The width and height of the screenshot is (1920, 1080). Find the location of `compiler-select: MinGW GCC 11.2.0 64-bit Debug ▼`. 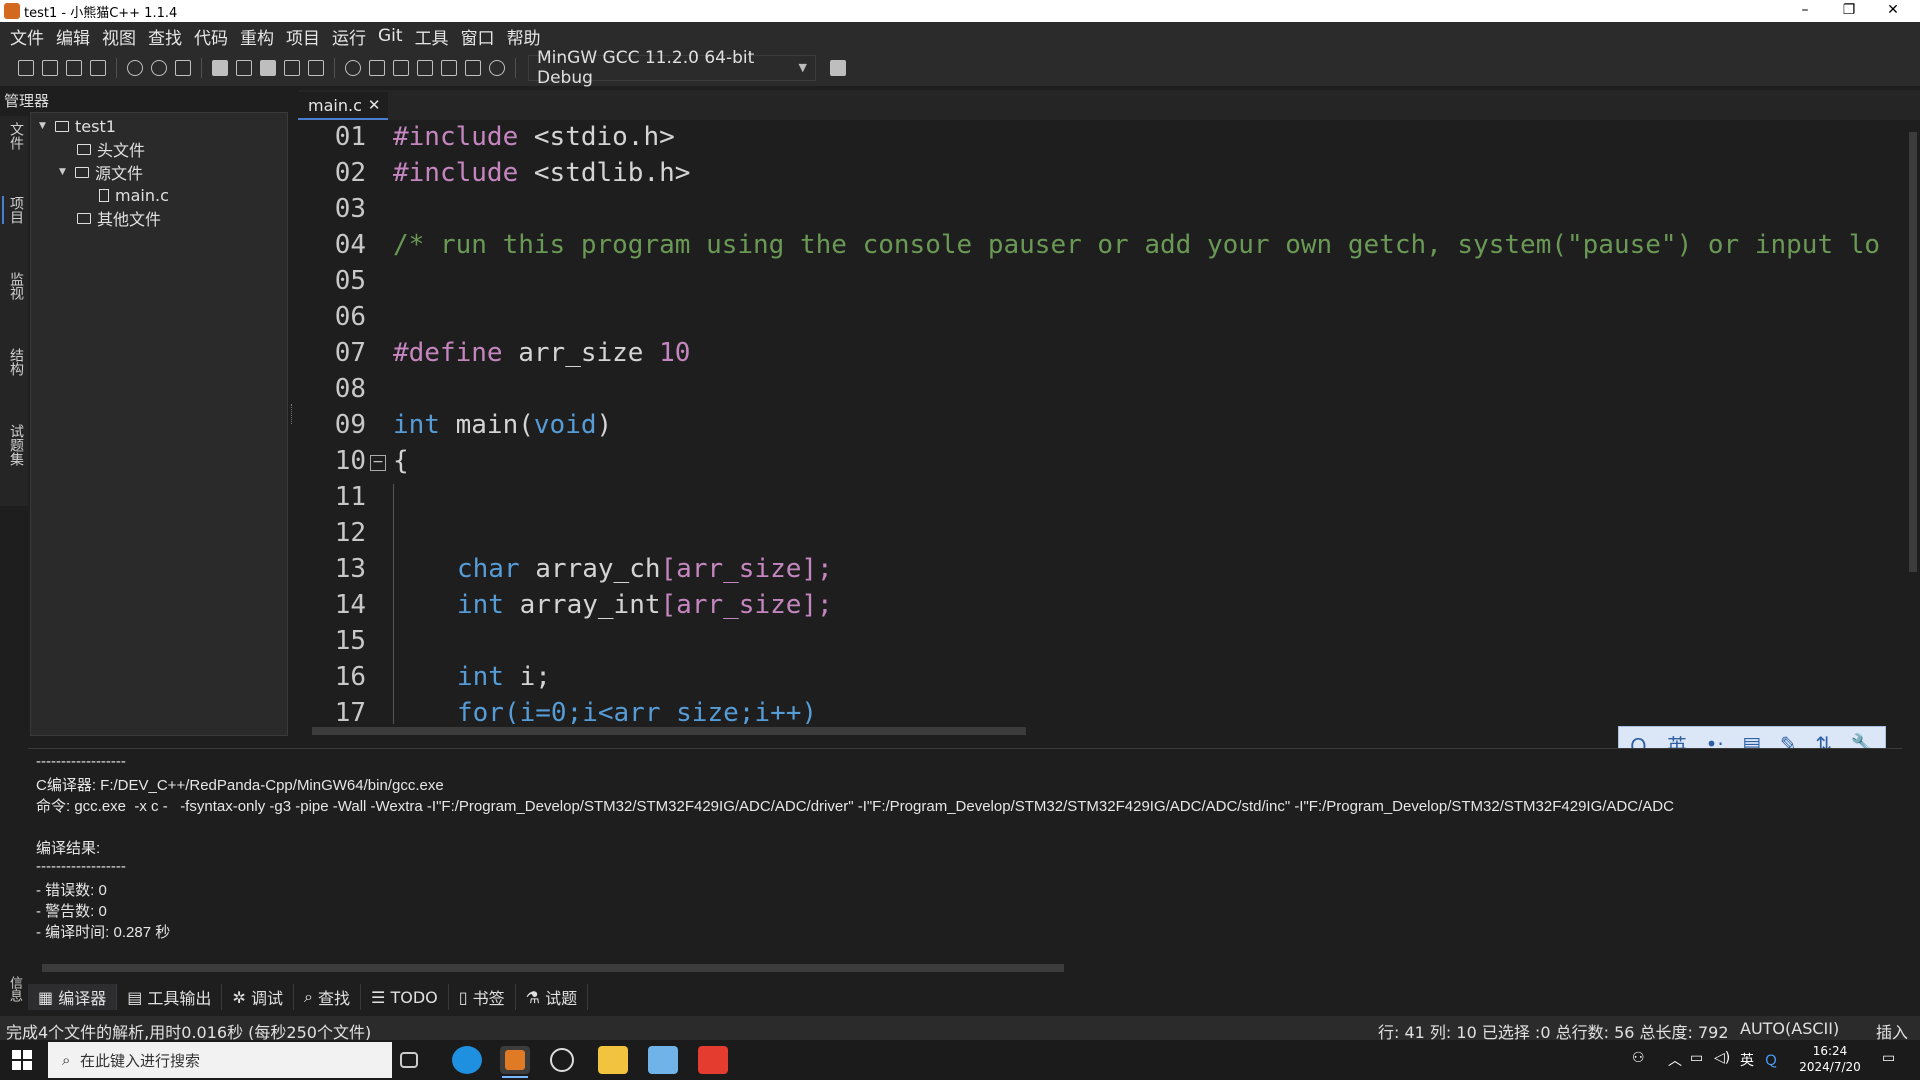

compiler-select: MinGW GCC 11.2.0 64-bit Debug ▼ is located at coordinates (672, 68).